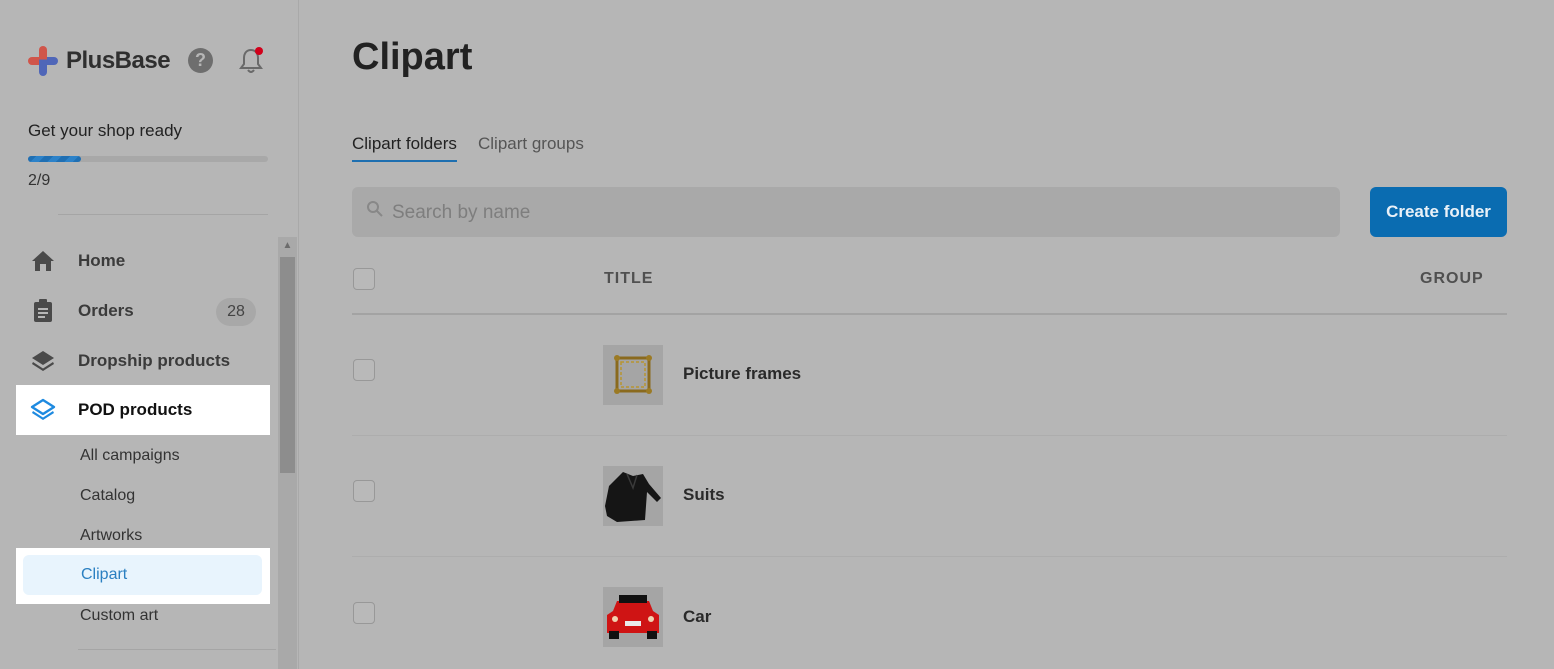  I want to click on subnav-label: Clipart, so click(104, 574).